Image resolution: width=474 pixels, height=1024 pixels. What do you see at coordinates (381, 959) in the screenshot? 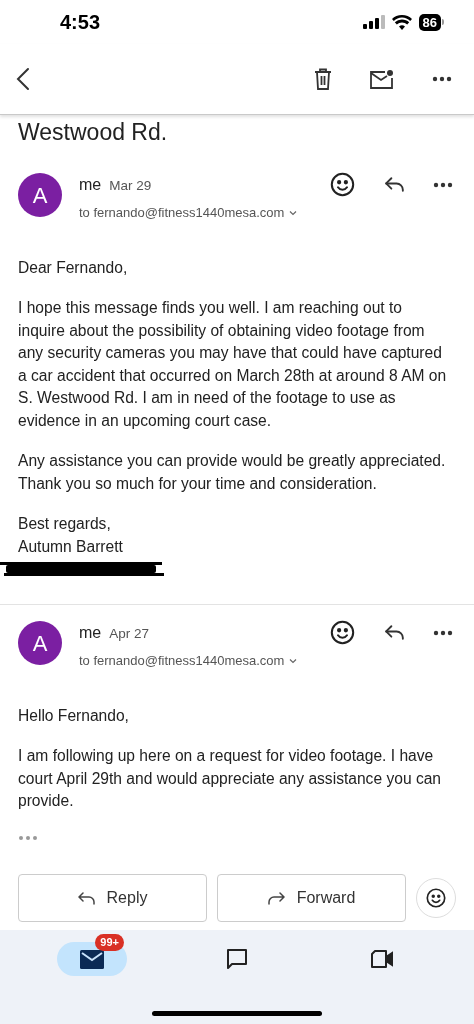
I see `video-camera-icon` at bounding box center [381, 959].